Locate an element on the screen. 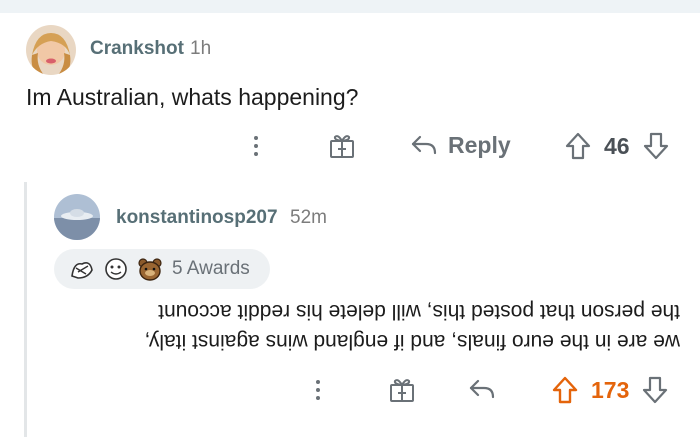 The width and height of the screenshot is (700, 437). vote-count: 173 is located at coordinates (610, 389).